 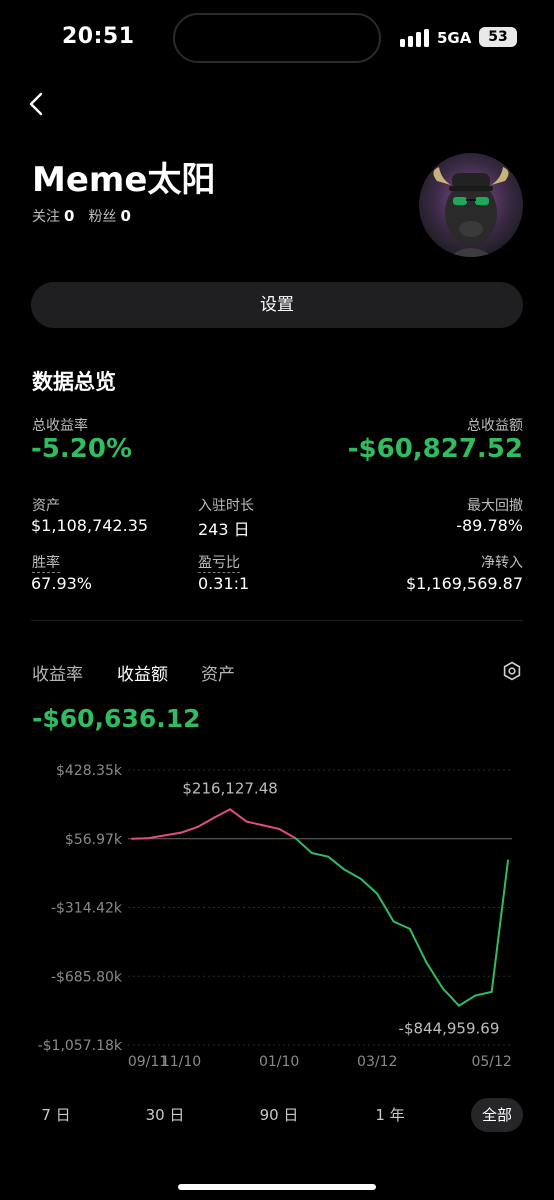 What do you see at coordinates (277, 1187) in the screenshot?
I see `home-indicator` at bounding box center [277, 1187].